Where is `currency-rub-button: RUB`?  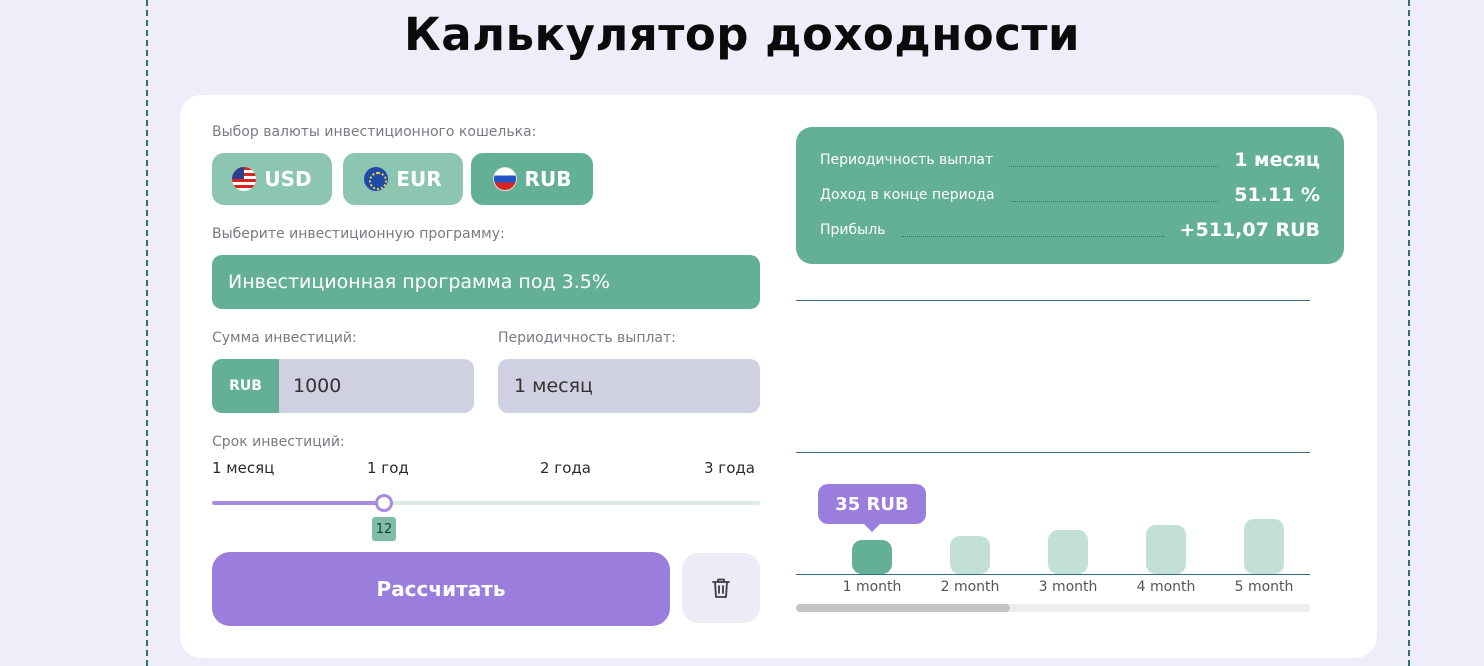
currency-rub-button: RUB is located at coordinates (532, 179).